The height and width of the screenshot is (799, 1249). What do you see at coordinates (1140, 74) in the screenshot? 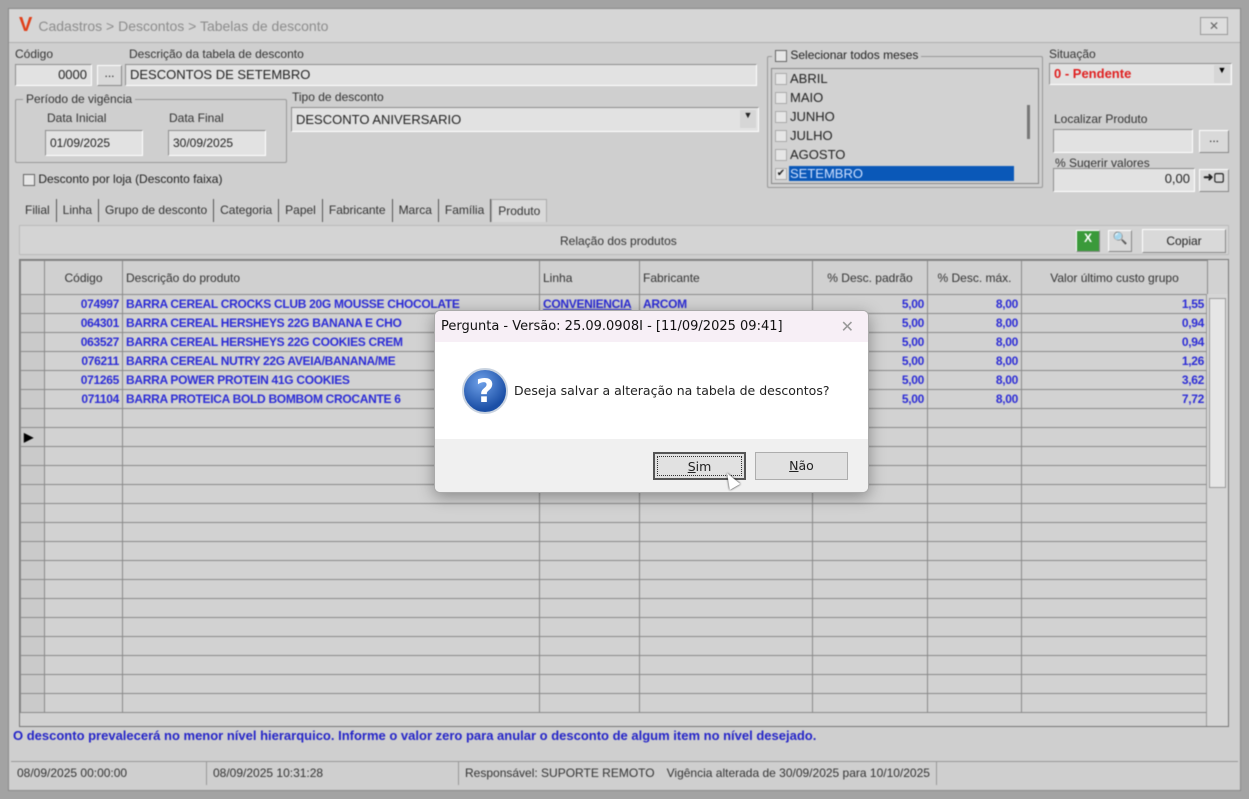
I see `situacao-select: 0 - Pendente ▼` at bounding box center [1140, 74].